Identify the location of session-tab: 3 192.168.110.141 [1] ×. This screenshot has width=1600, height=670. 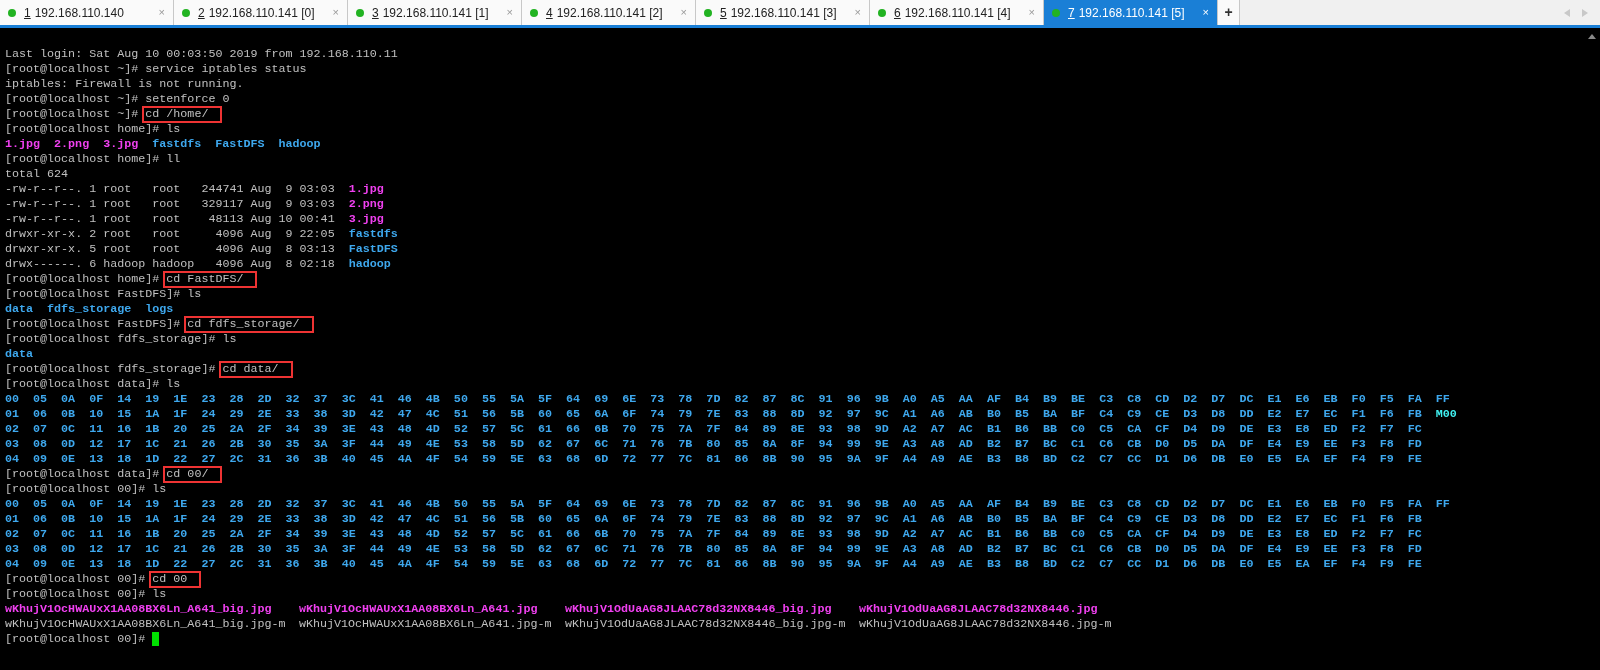
(435, 12).